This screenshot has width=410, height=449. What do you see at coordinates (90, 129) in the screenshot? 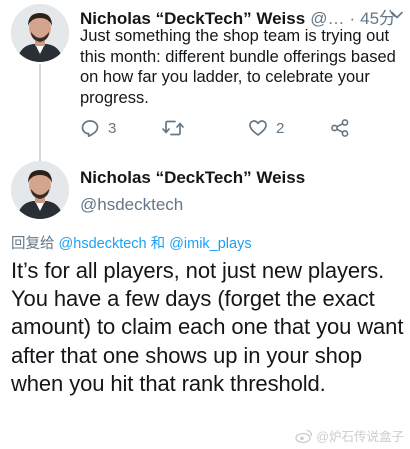
I see `reply-icon` at bounding box center [90, 129].